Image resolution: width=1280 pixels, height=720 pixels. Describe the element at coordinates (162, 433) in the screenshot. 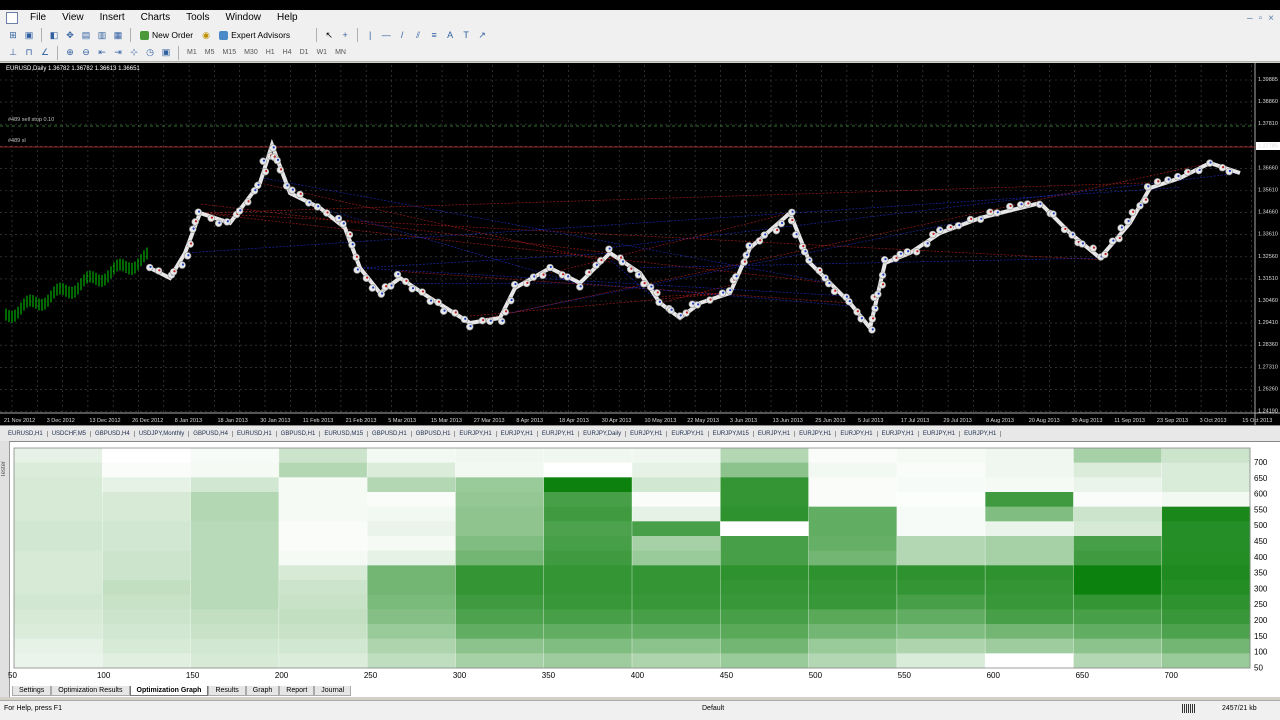

I see `chart-tab: USDJPY,Monthly` at that location.